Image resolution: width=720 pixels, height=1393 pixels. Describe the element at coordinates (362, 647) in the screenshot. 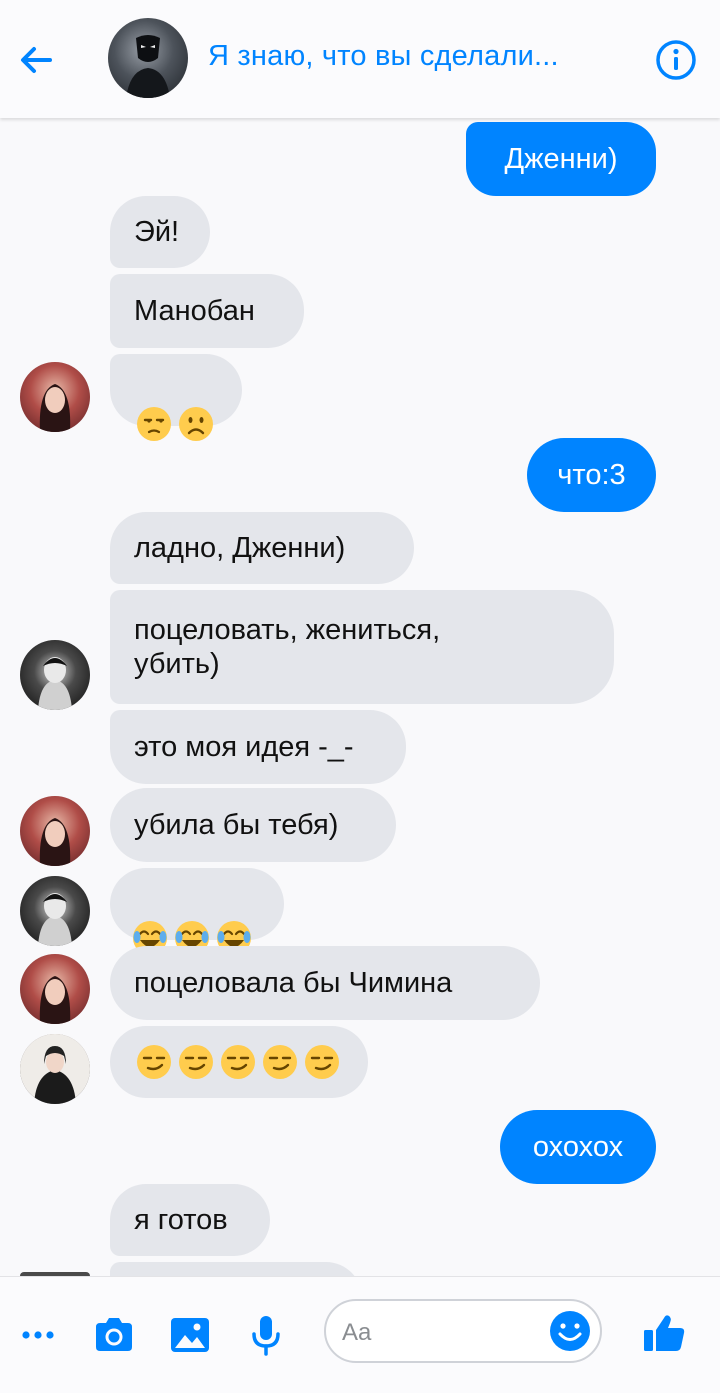

I see `incoming-message: поцеловать, жениться, убить)` at that location.